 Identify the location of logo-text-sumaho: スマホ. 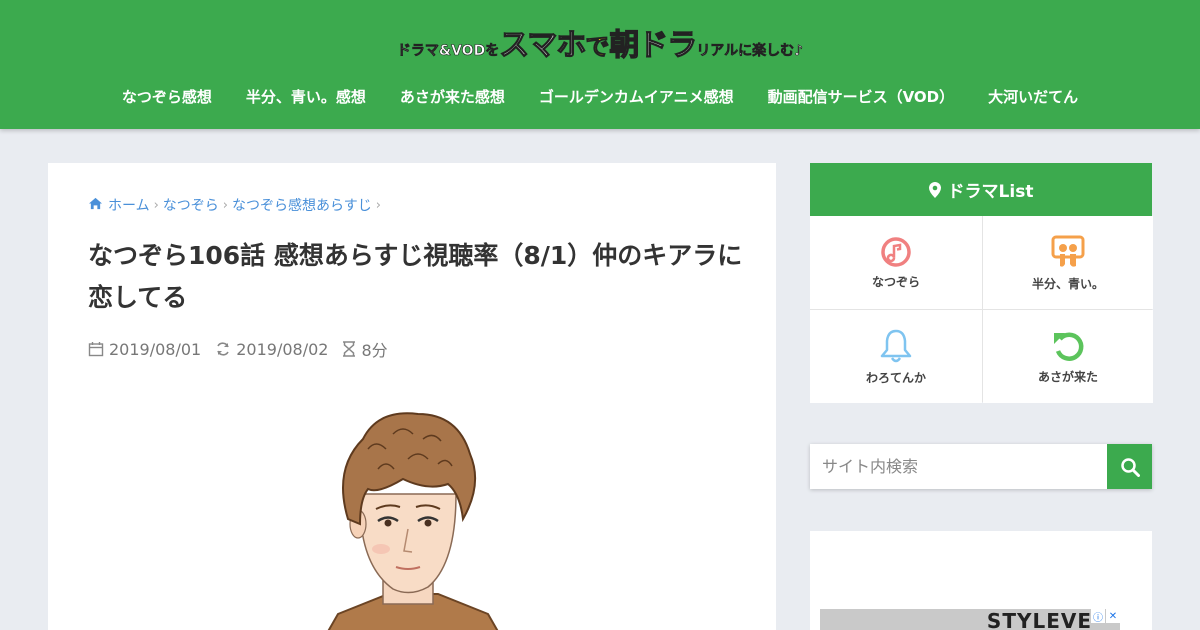
(543, 45).